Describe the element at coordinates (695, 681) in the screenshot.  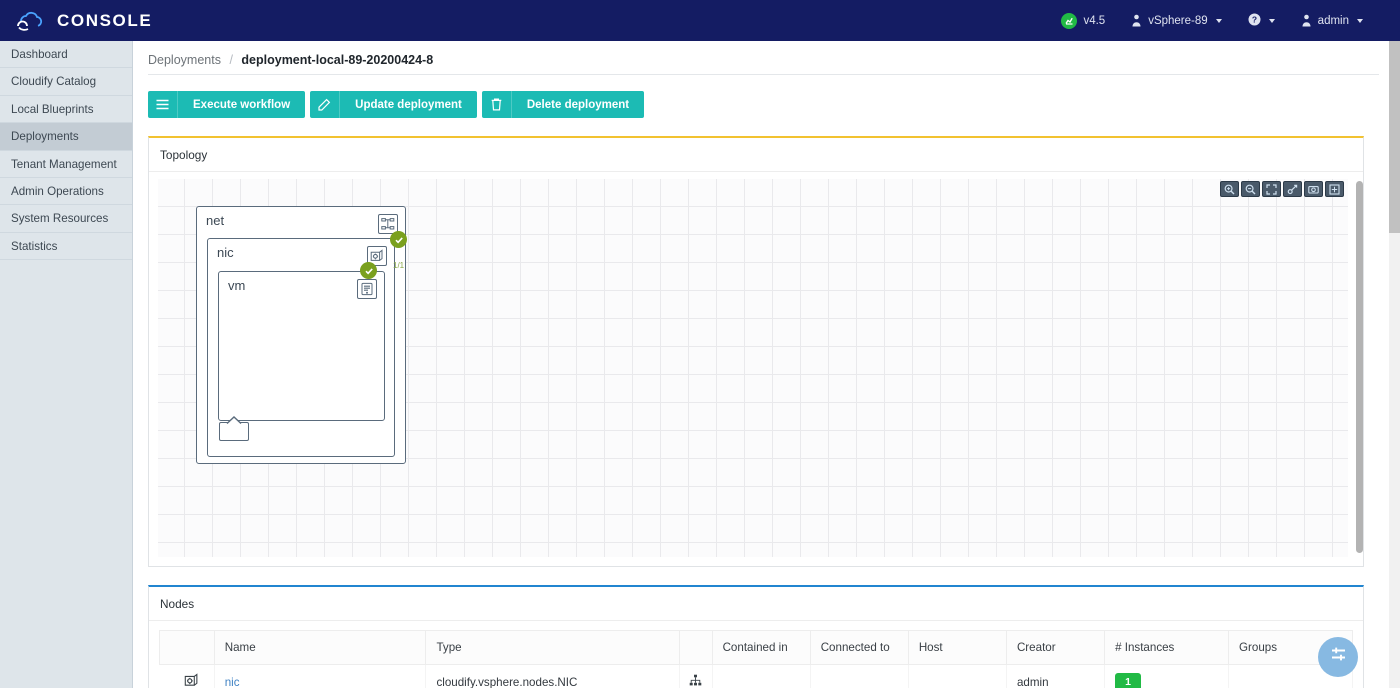
I see `hierarchy-icon` at that location.